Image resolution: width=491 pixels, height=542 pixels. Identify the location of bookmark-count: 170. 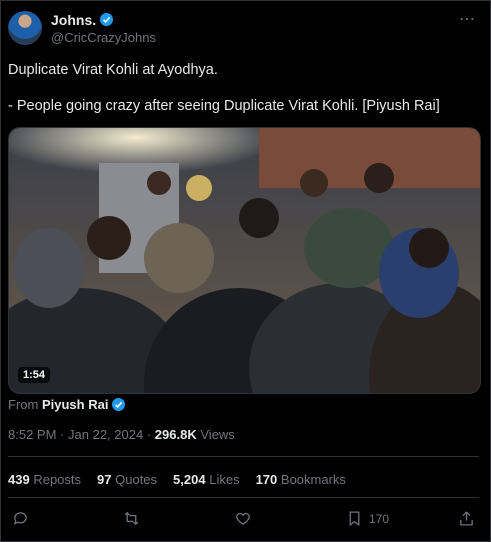
(379, 518).